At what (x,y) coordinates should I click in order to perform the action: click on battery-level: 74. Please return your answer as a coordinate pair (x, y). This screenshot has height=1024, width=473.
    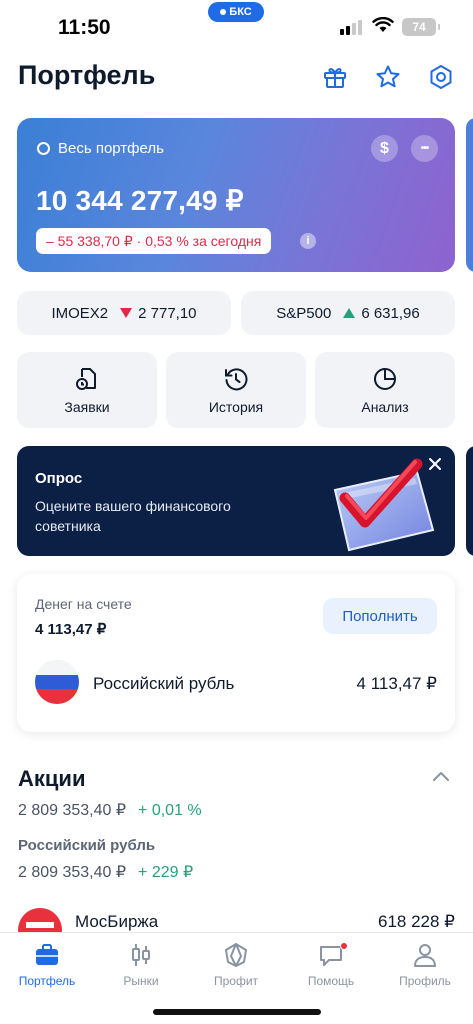
    Looking at the image, I should click on (419, 27).